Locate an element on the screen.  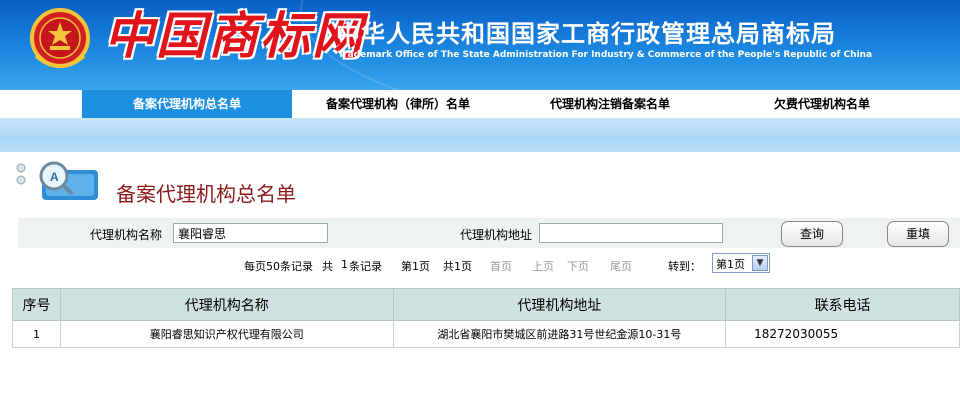
page-select: 第1页 ▼ is located at coordinates (741, 263).